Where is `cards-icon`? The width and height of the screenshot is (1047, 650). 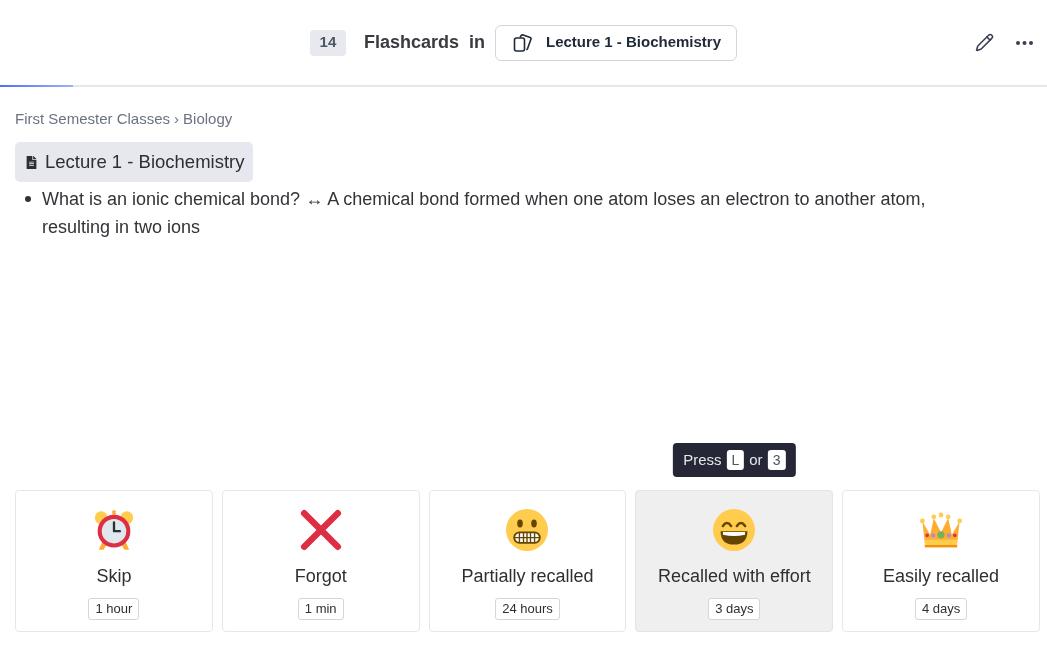
cards-icon is located at coordinates (523, 42).